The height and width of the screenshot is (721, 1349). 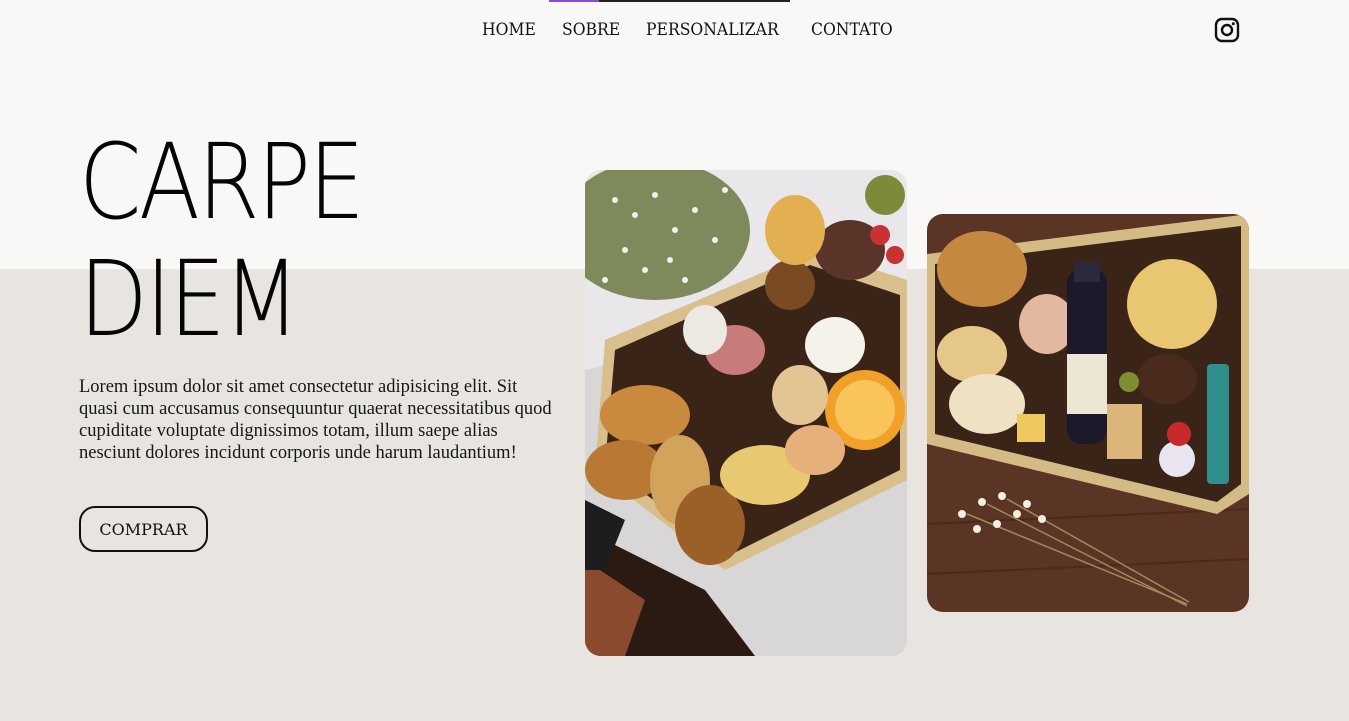 I want to click on hero-title: CARPE DIEM, so click(x=222, y=240).